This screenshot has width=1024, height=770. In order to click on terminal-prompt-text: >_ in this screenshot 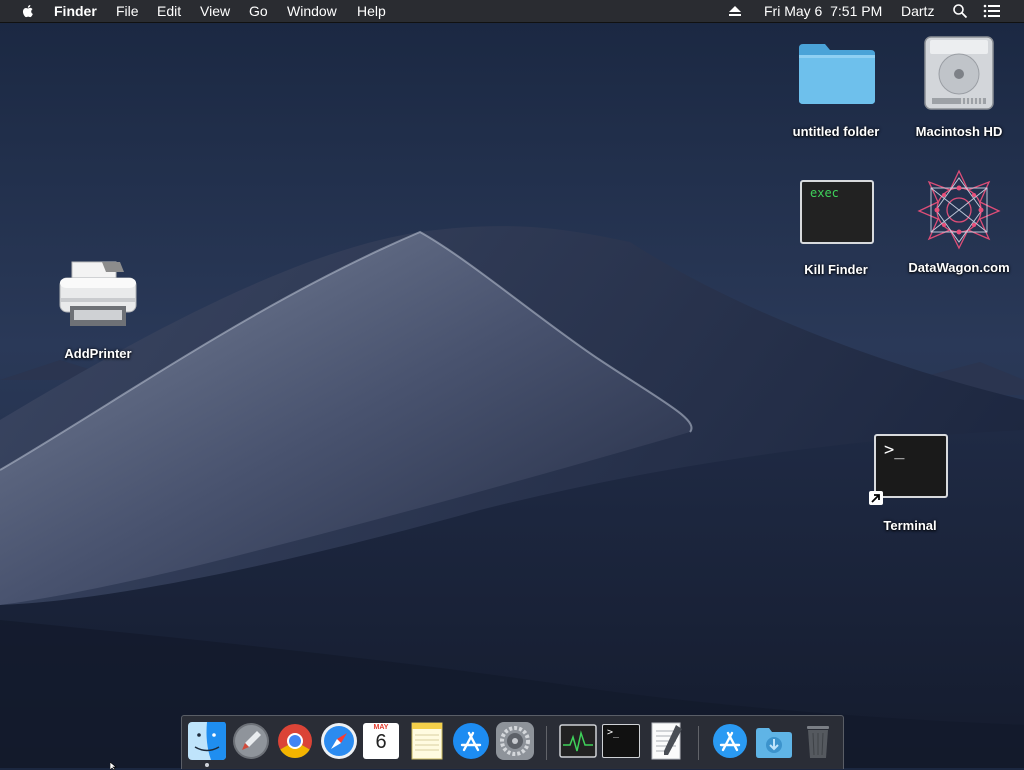, I will do `click(894, 450)`.